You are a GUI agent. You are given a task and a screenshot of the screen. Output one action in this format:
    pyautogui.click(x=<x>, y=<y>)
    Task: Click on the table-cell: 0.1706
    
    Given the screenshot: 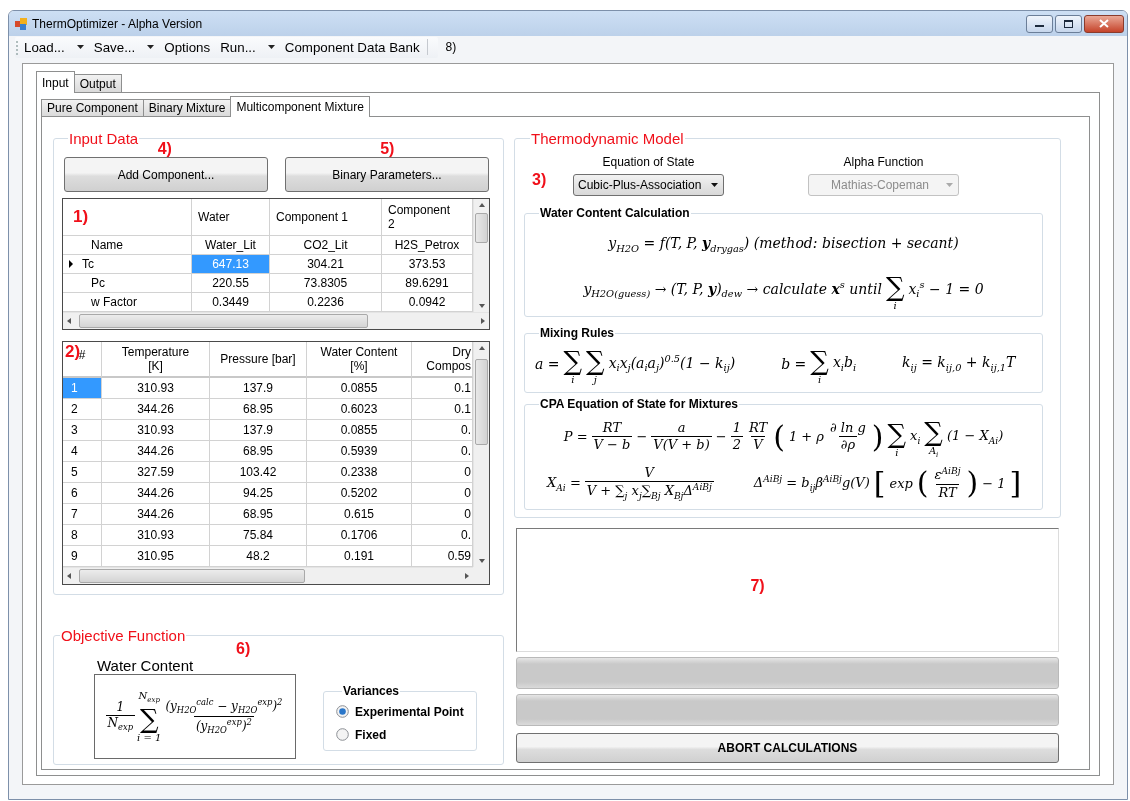 What is the action you would take?
    pyautogui.click(x=359, y=535)
    